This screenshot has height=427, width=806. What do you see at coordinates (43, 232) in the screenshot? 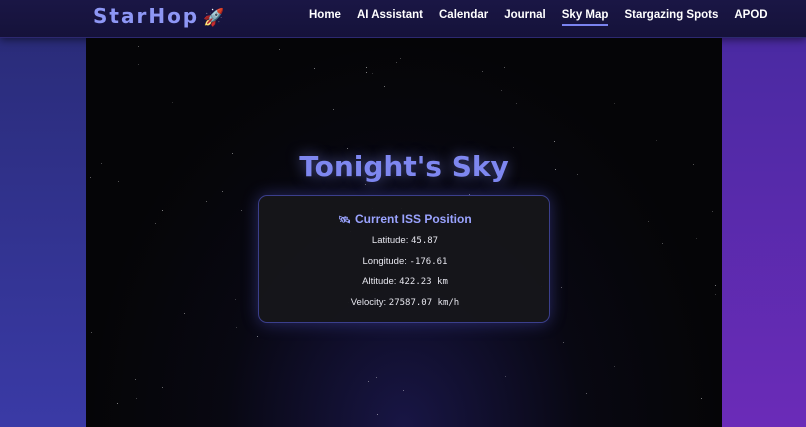
I see `left-gradient-background` at bounding box center [43, 232].